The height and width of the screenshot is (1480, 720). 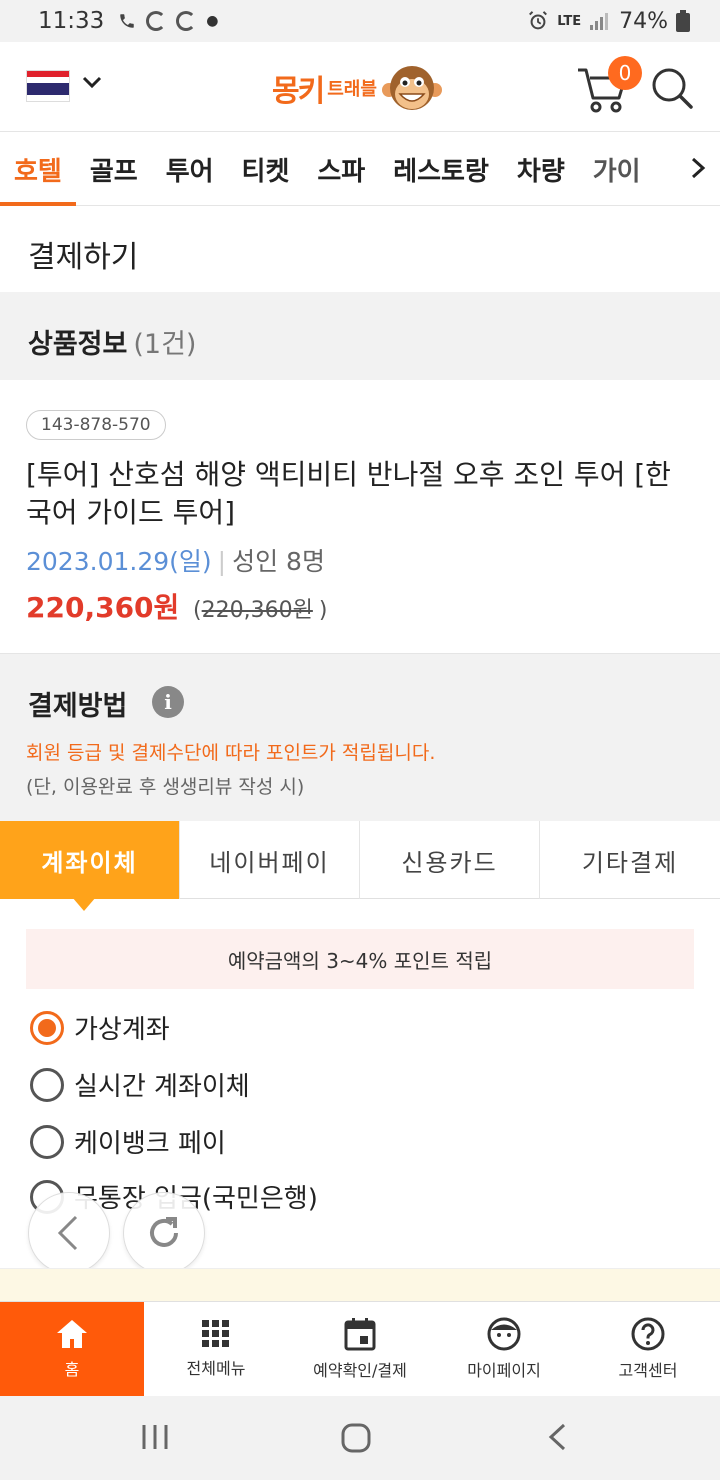 I want to click on category-tabs: 호텔 골프 투어 티켓 스파 레스토랑 차량 가이, so click(x=360, y=169).